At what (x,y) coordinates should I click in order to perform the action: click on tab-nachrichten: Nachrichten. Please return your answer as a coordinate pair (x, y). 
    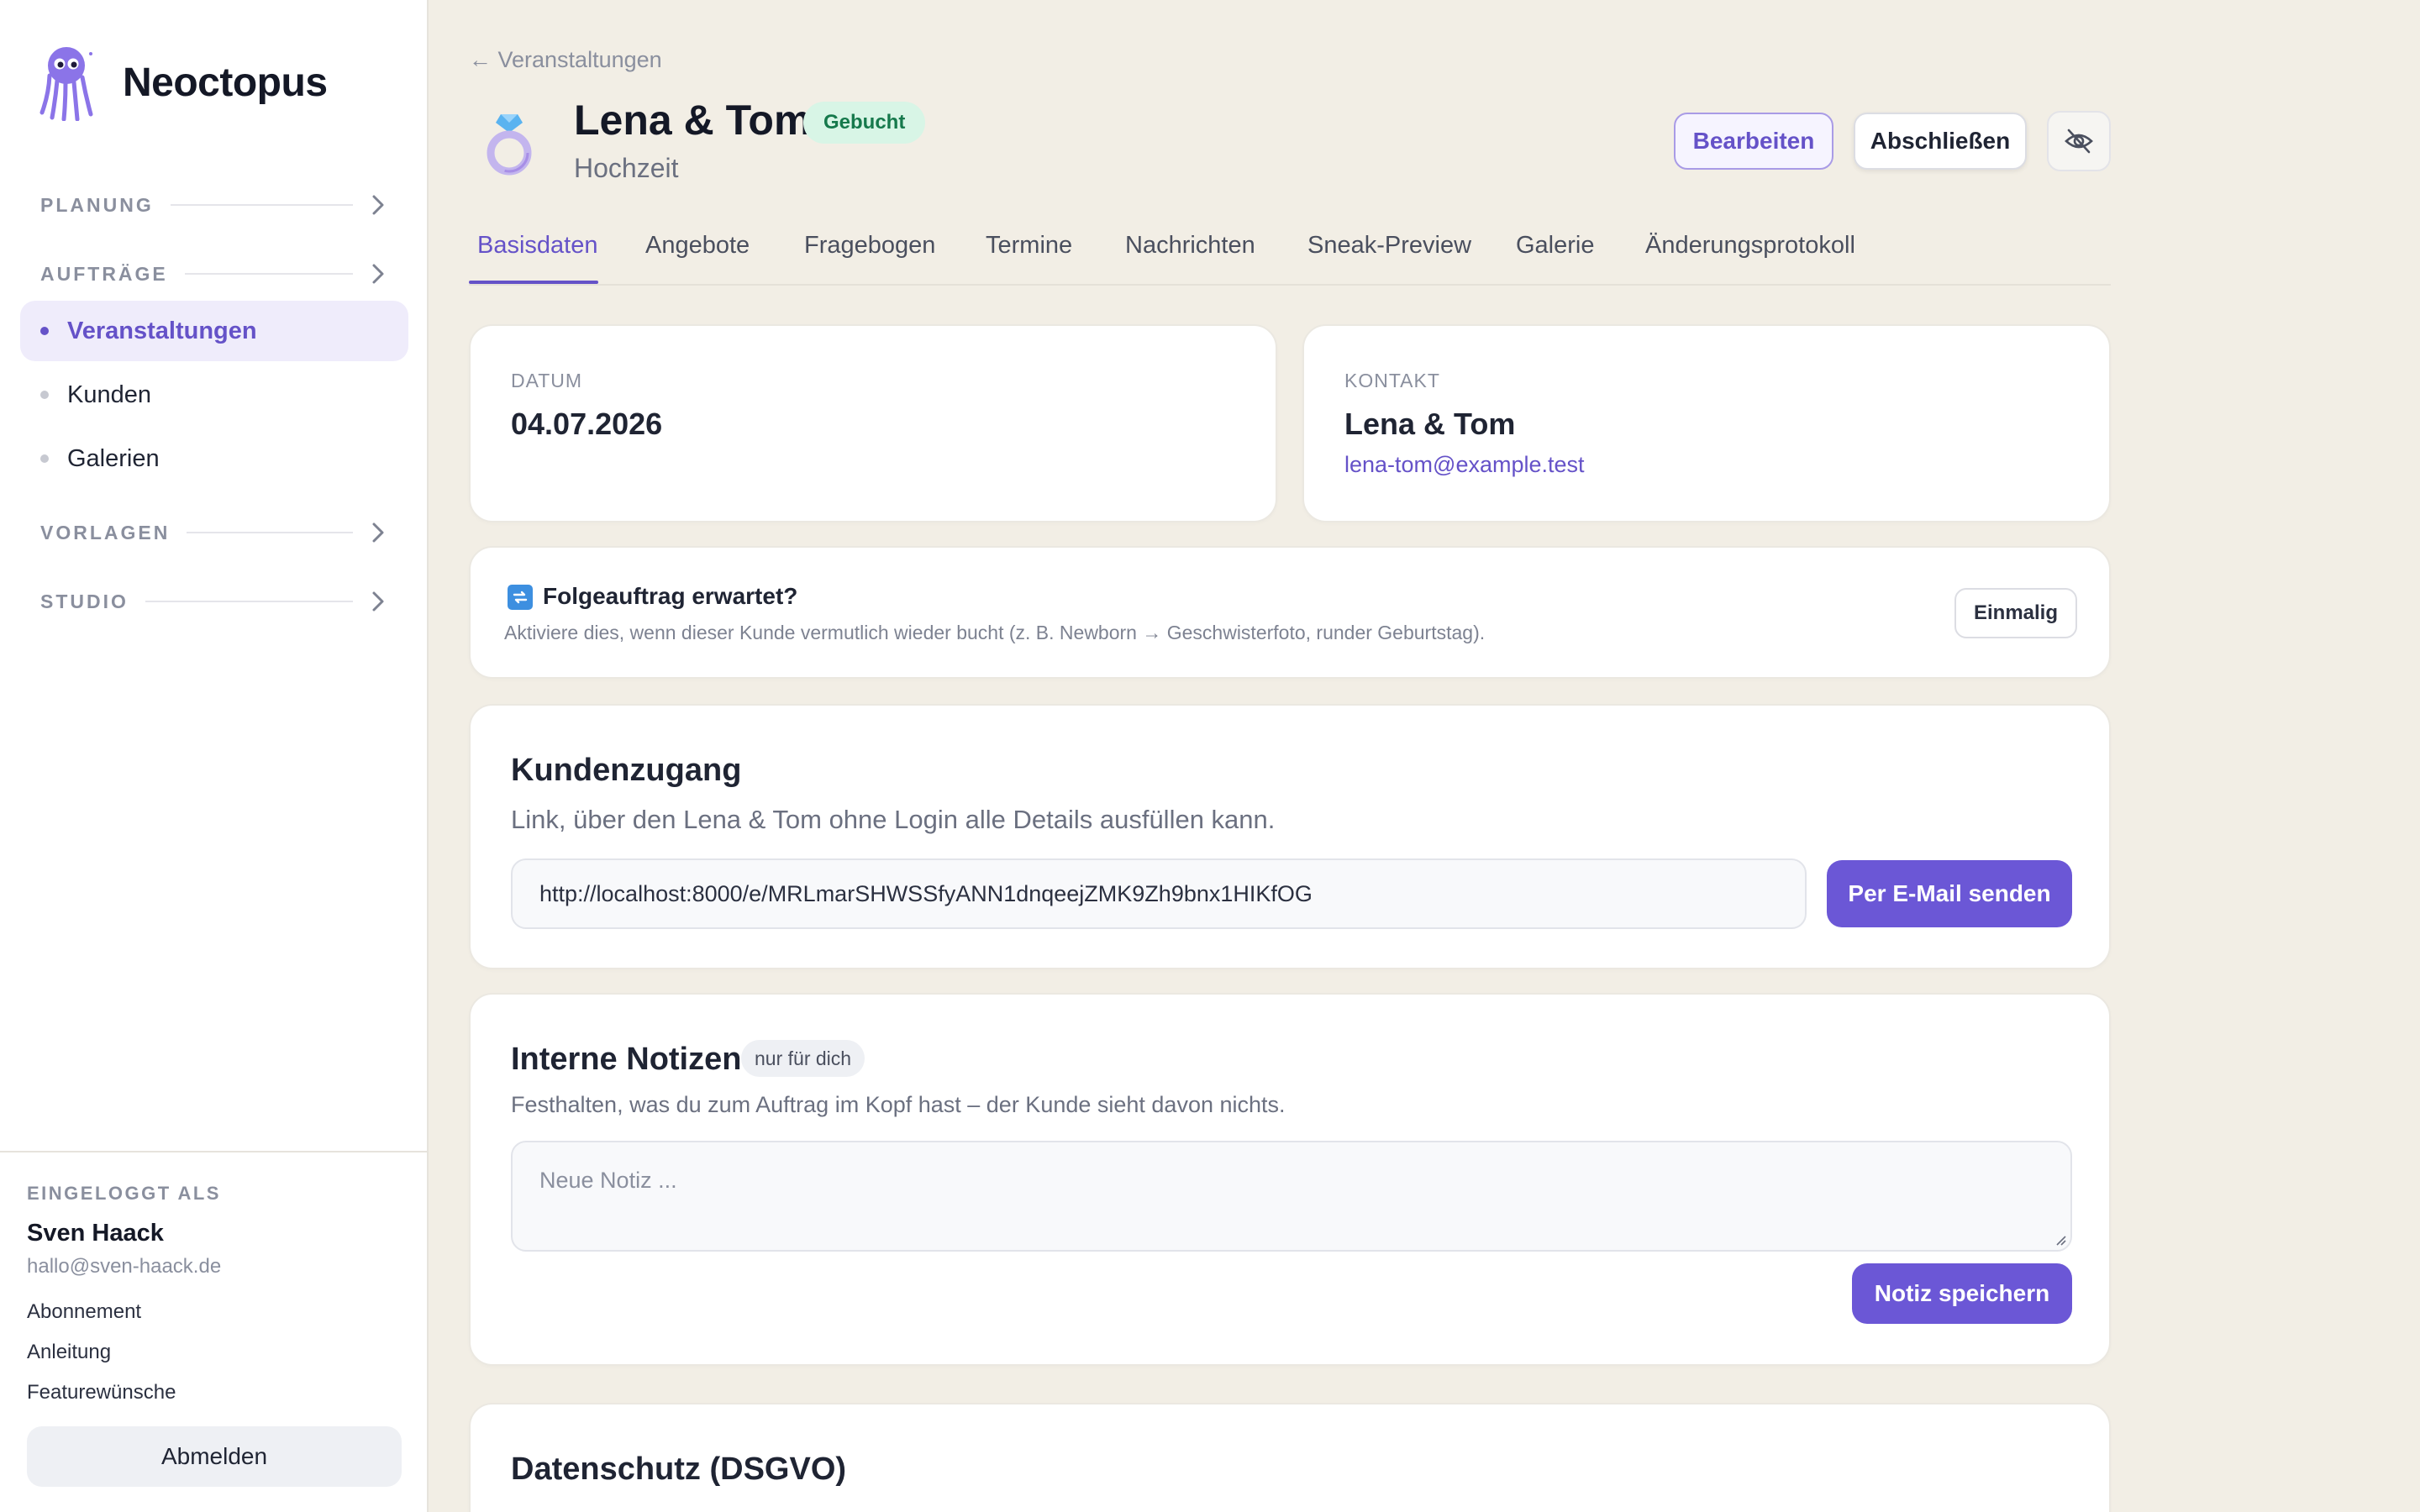
    Looking at the image, I should click on (1190, 246).